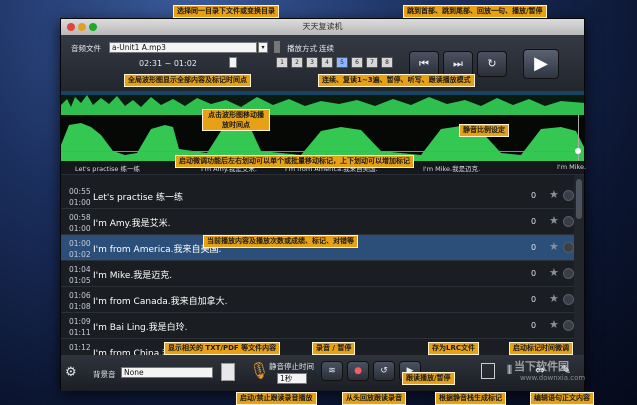 The height and width of the screenshot is (405, 637). What do you see at coordinates (357, 62) in the screenshot?
I see `mode-button-6: 6` at bounding box center [357, 62].